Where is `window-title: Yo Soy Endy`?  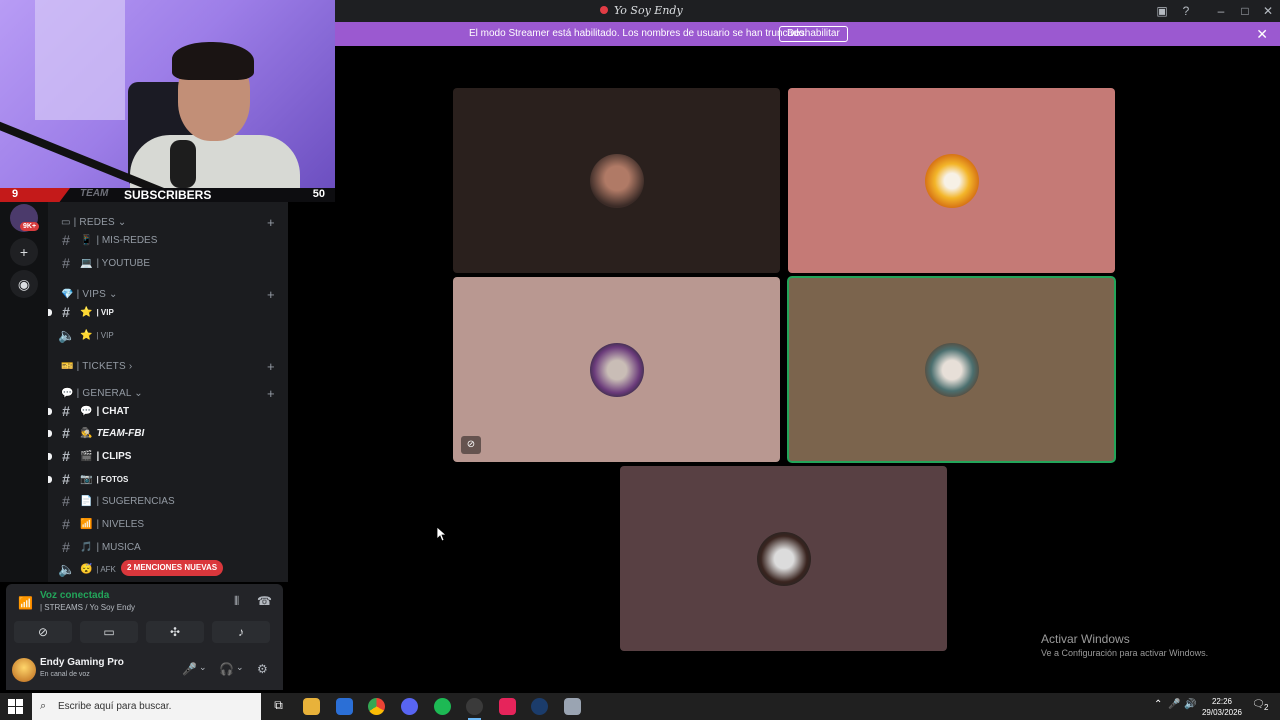 window-title: Yo Soy Endy is located at coordinates (641, 10).